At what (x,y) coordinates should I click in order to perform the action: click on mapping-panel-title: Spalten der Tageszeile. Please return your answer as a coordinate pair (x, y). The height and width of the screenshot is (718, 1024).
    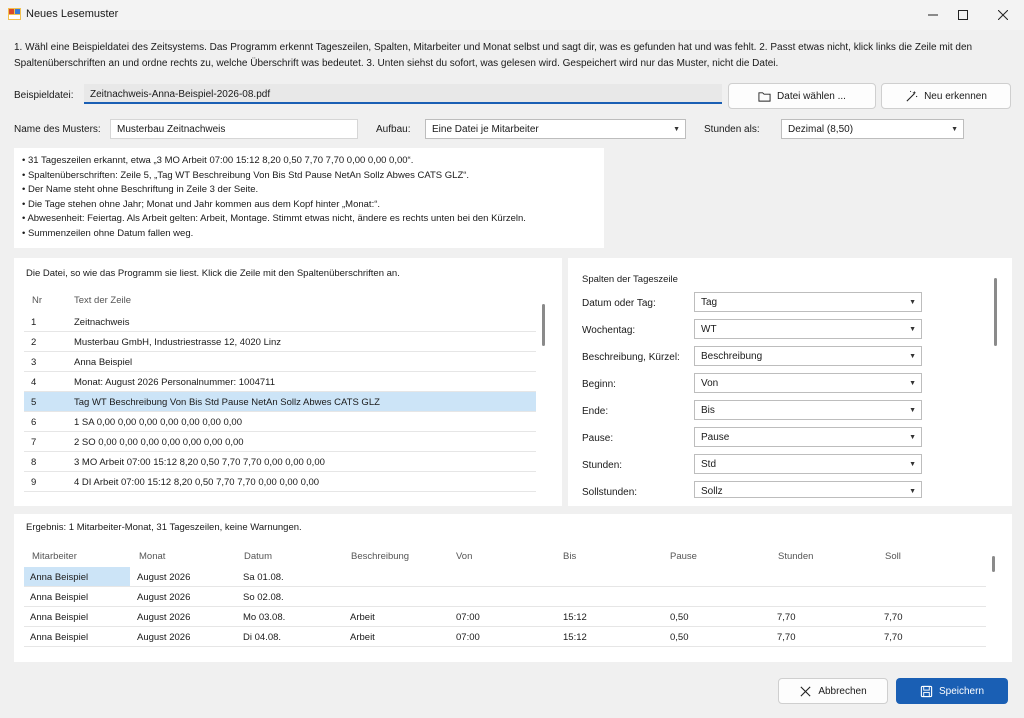
    Looking at the image, I should click on (630, 279).